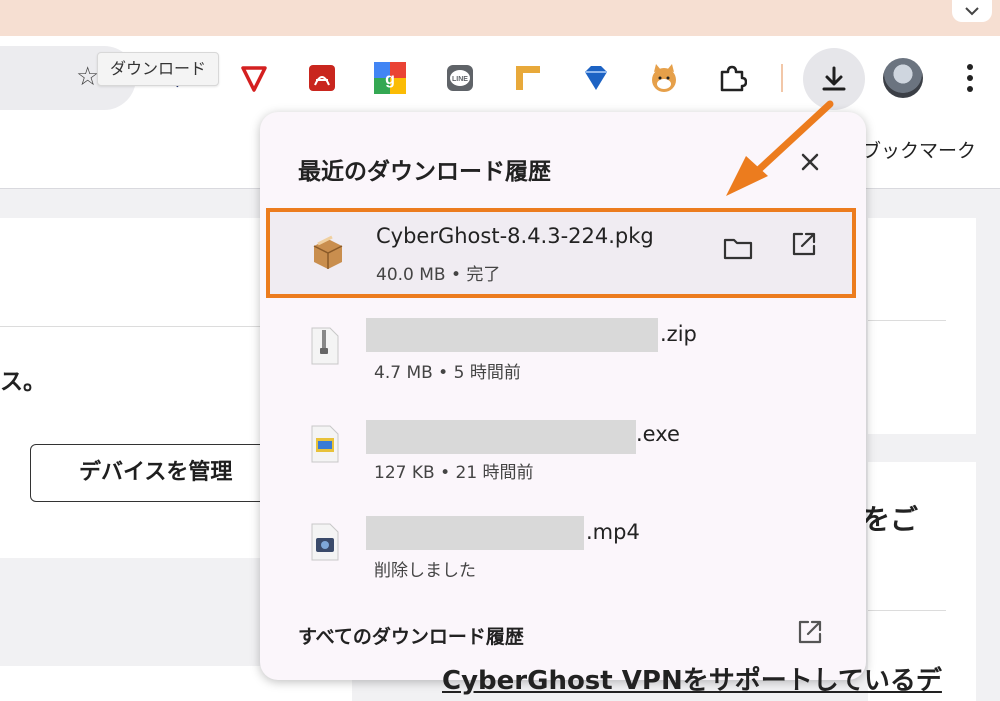 The height and width of the screenshot is (701, 1000). I want to click on page-heading: をご, so click(890, 519).